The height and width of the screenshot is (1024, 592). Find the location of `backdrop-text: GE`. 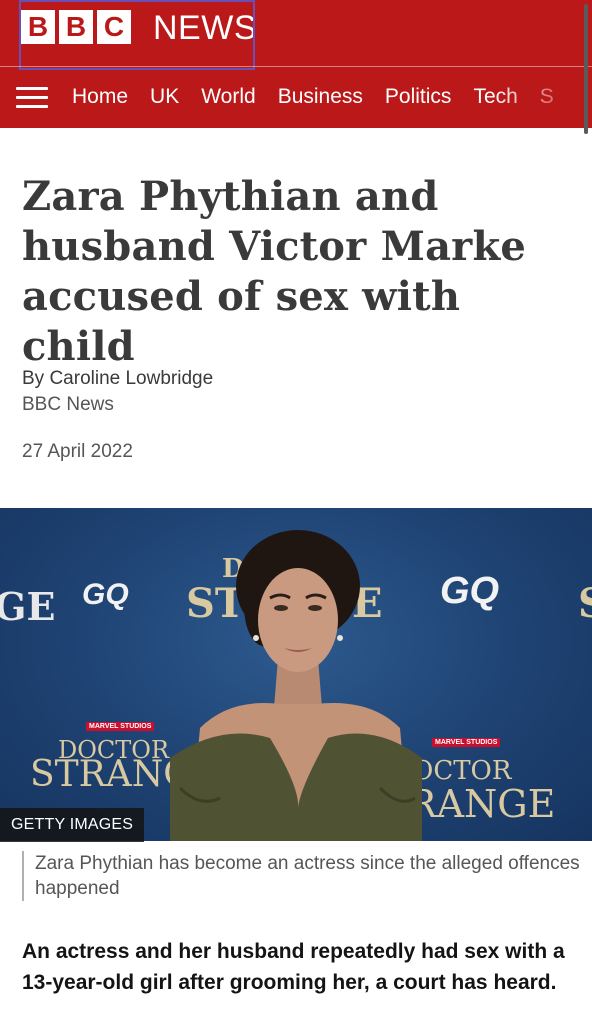

backdrop-text: GE is located at coordinates (28, 606).